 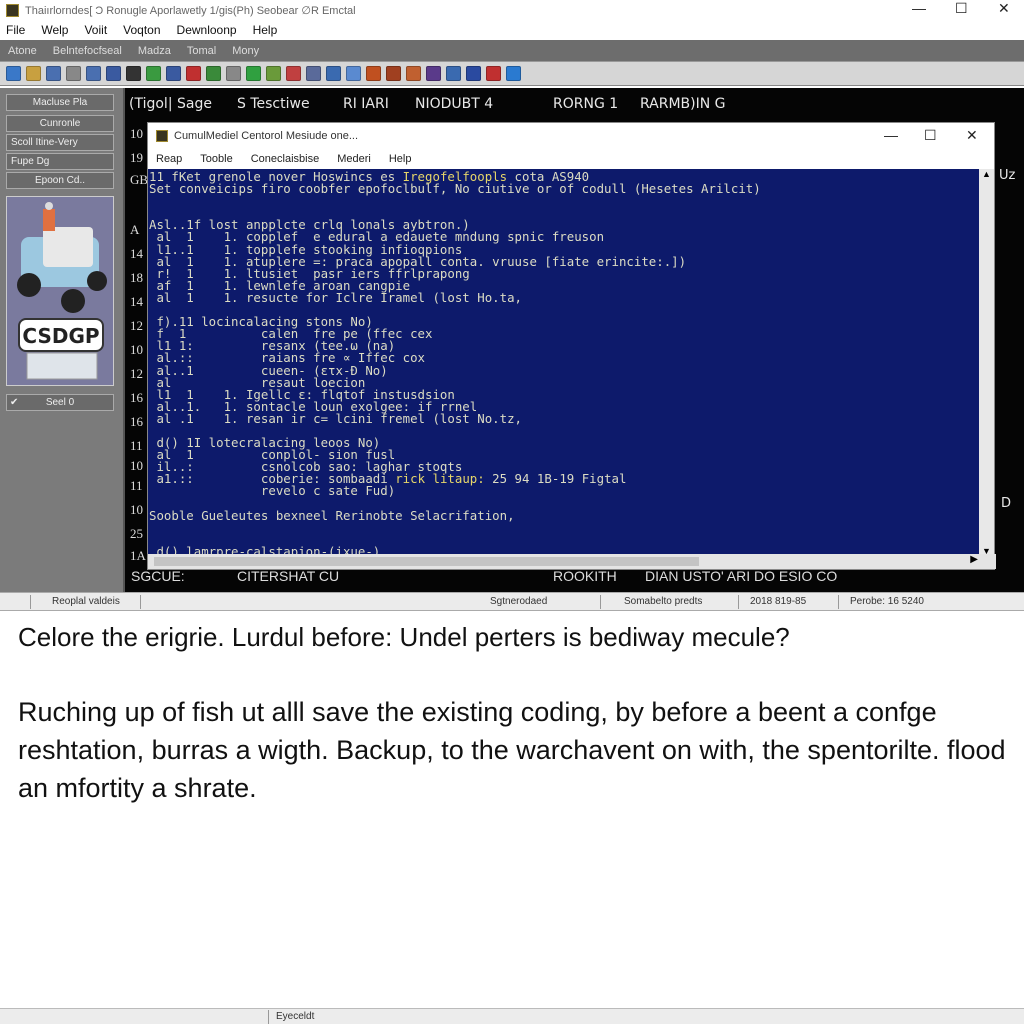 What do you see at coordinates (201, 51) in the screenshot?
I see `toolbar-item: Tomal` at bounding box center [201, 51].